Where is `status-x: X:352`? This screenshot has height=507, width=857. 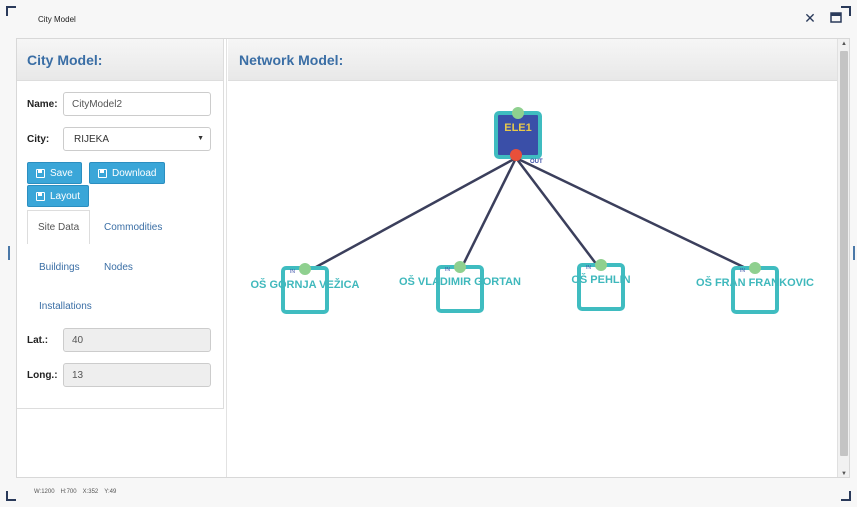 status-x: X:352 is located at coordinates (90, 492).